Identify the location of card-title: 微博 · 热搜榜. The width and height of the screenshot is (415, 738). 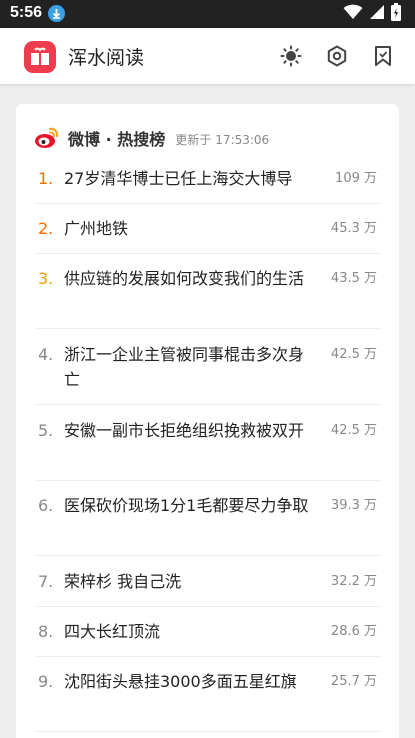
(117, 139).